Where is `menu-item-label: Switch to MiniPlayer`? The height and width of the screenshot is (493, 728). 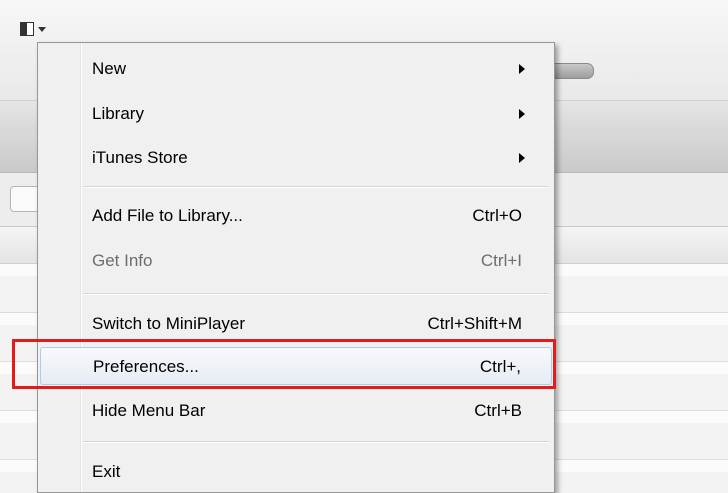 menu-item-label: Switch to MiniPlayer is located at coordinates (169, 323).